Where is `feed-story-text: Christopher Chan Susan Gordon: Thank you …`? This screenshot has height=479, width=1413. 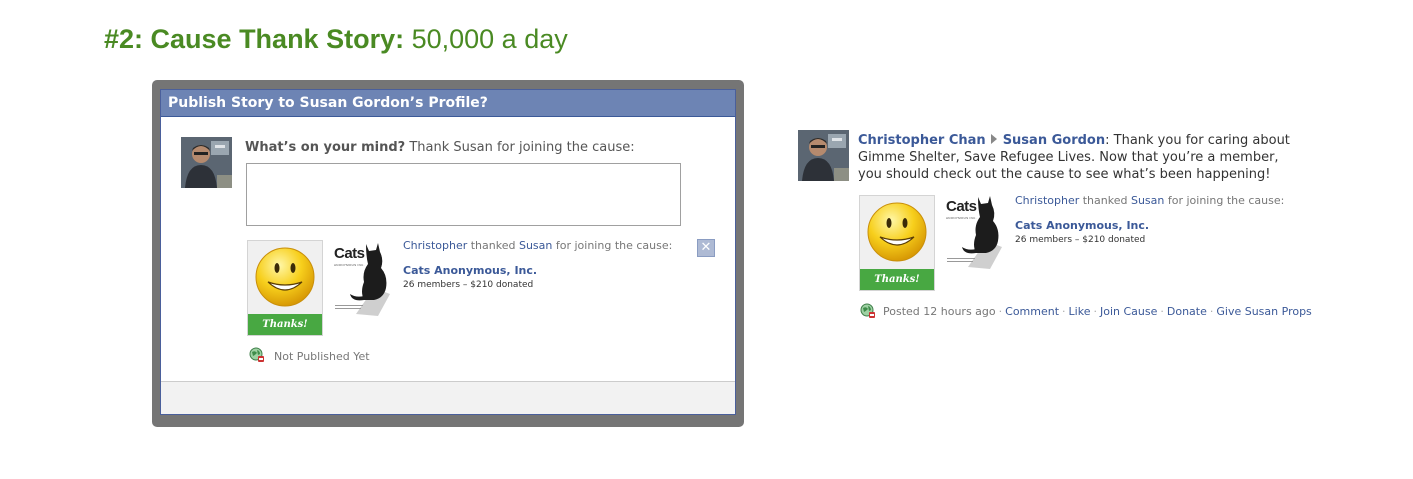
feed-story-text: Christopher Chan Susan Gordon: Thank you … is located at coordinates (1074, 157).